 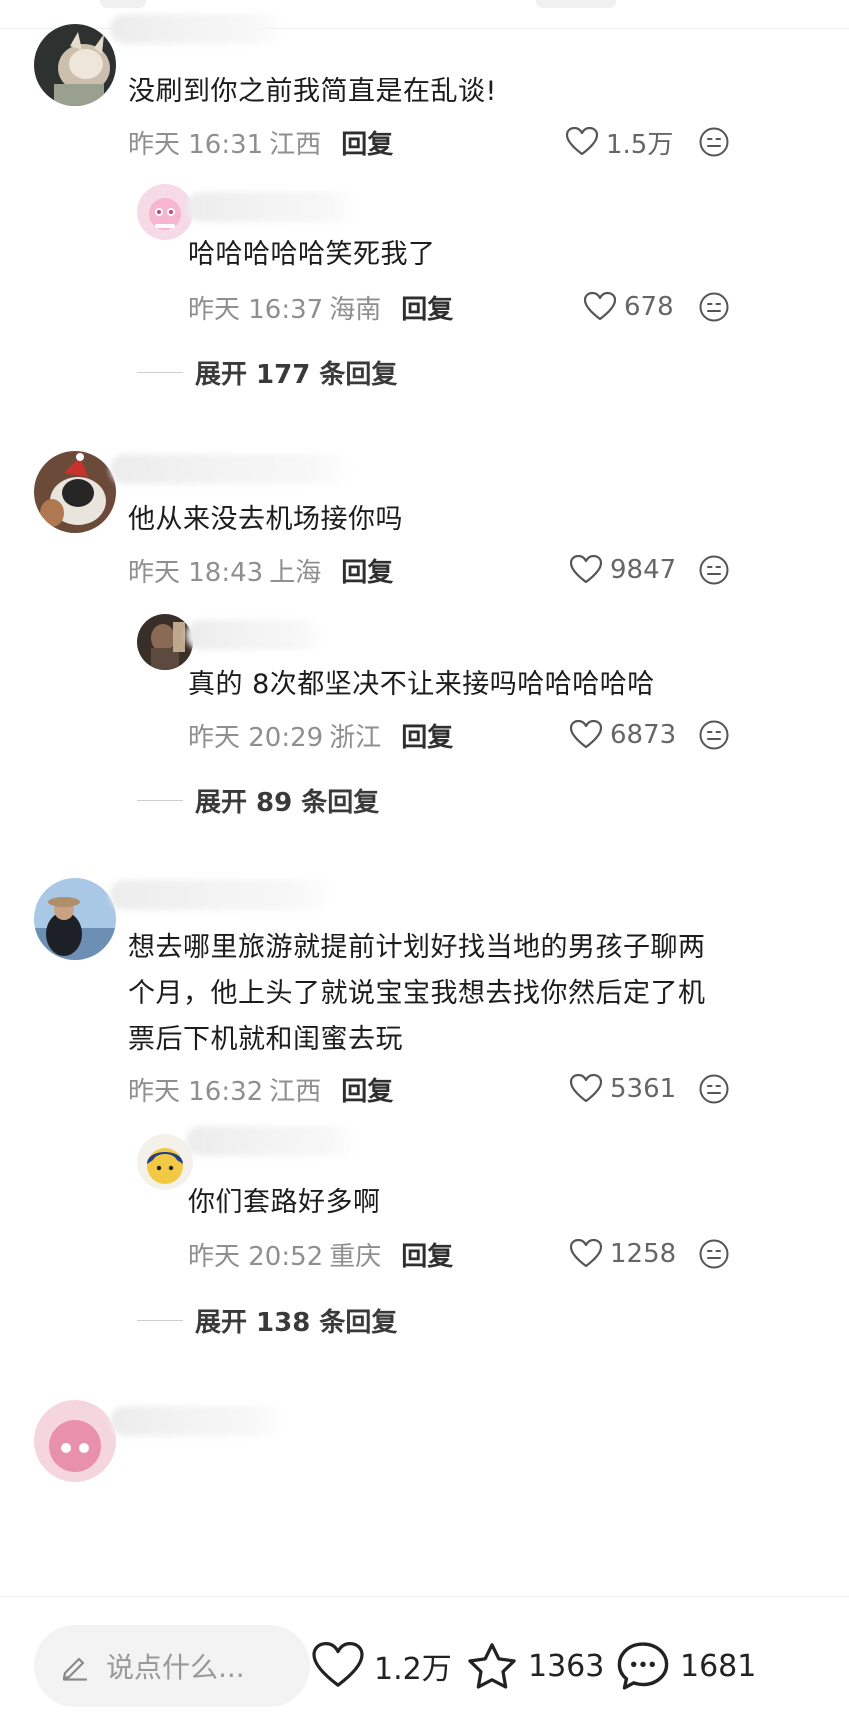 What do you see at coordinates (75, 1669) in the screenshot?
I see `pencil-icon` at bounding box center [75, 1669].